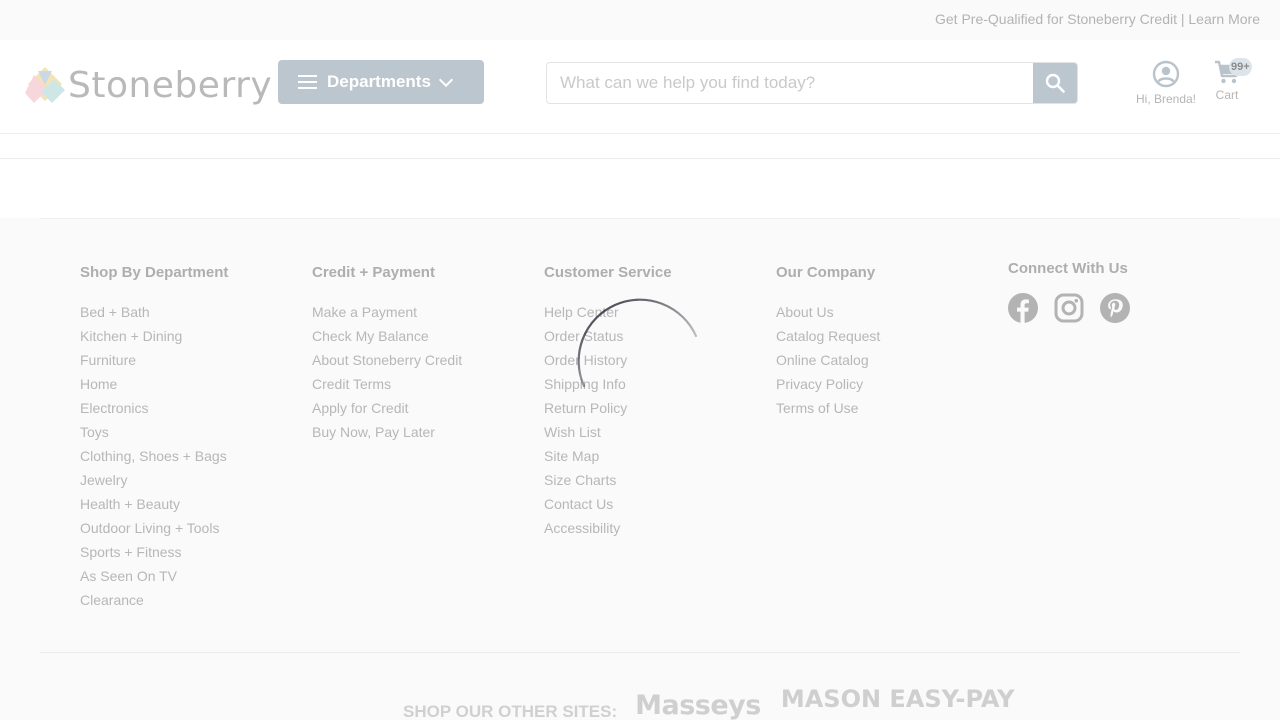 The width and height of the screenshot is (1280, 722). I want to click on footer-column-title: Shop By Department, so click(154, 272).